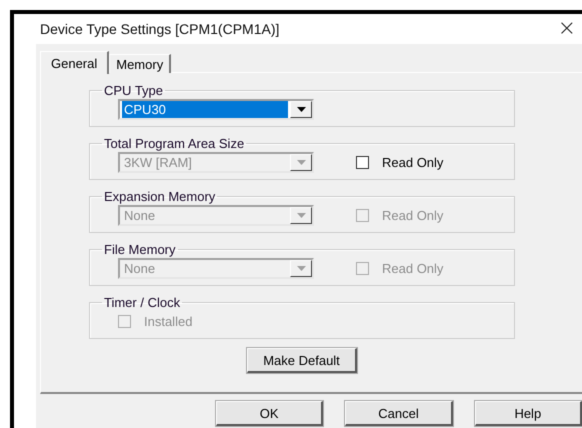  Describe the element at coordinates (168, 321) in the screenshot. I see `checkbox-label: Installed` at that location.